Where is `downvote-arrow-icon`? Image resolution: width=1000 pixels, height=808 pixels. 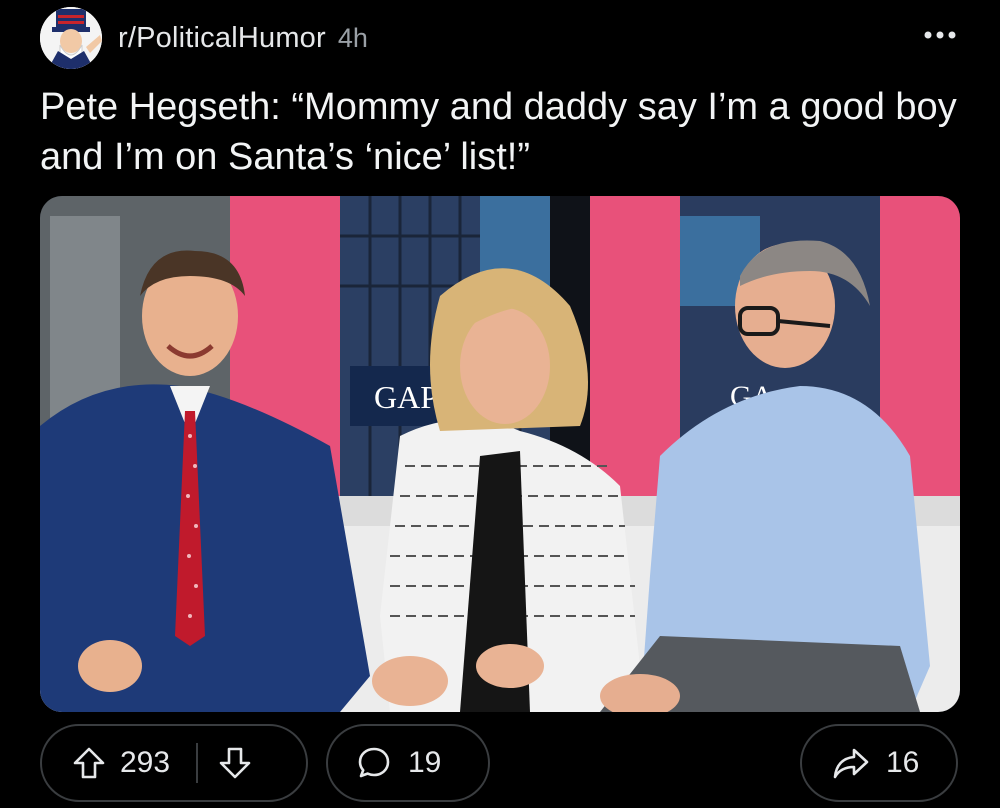 downvote-arrow-icon is located at coordinates (235, 763).